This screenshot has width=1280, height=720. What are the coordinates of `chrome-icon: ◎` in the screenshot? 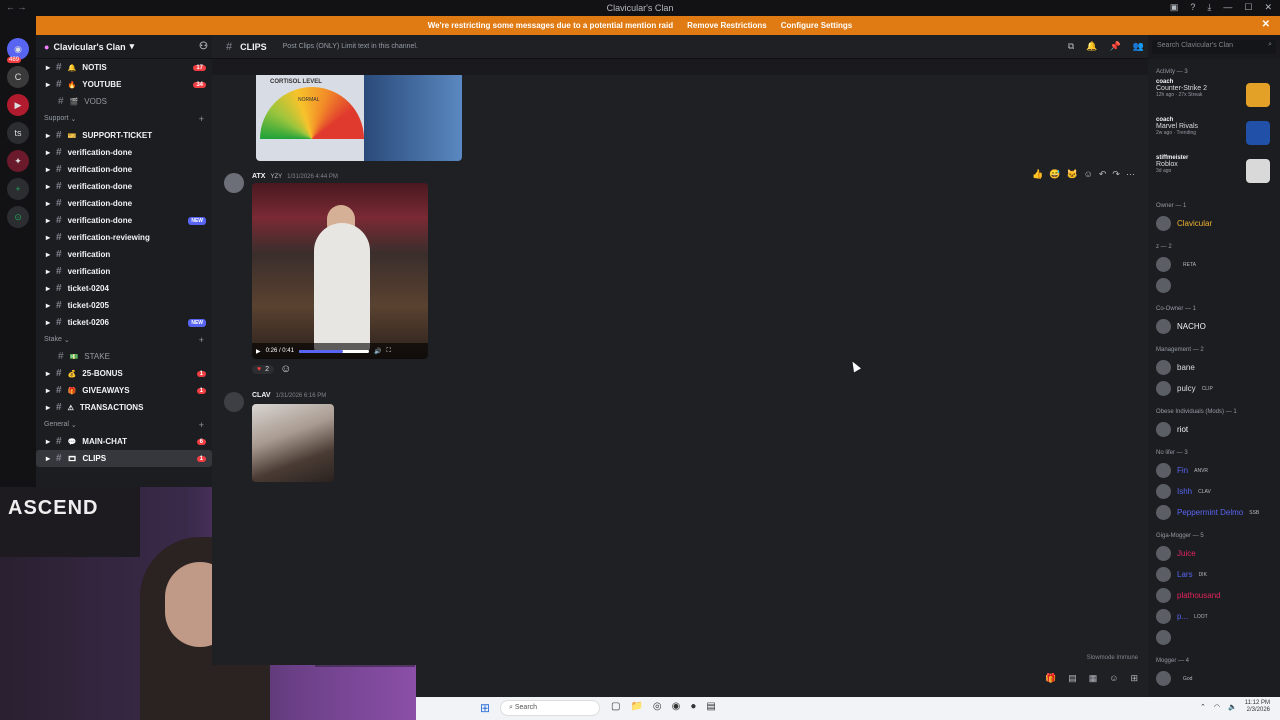 It's located at (657, 706).